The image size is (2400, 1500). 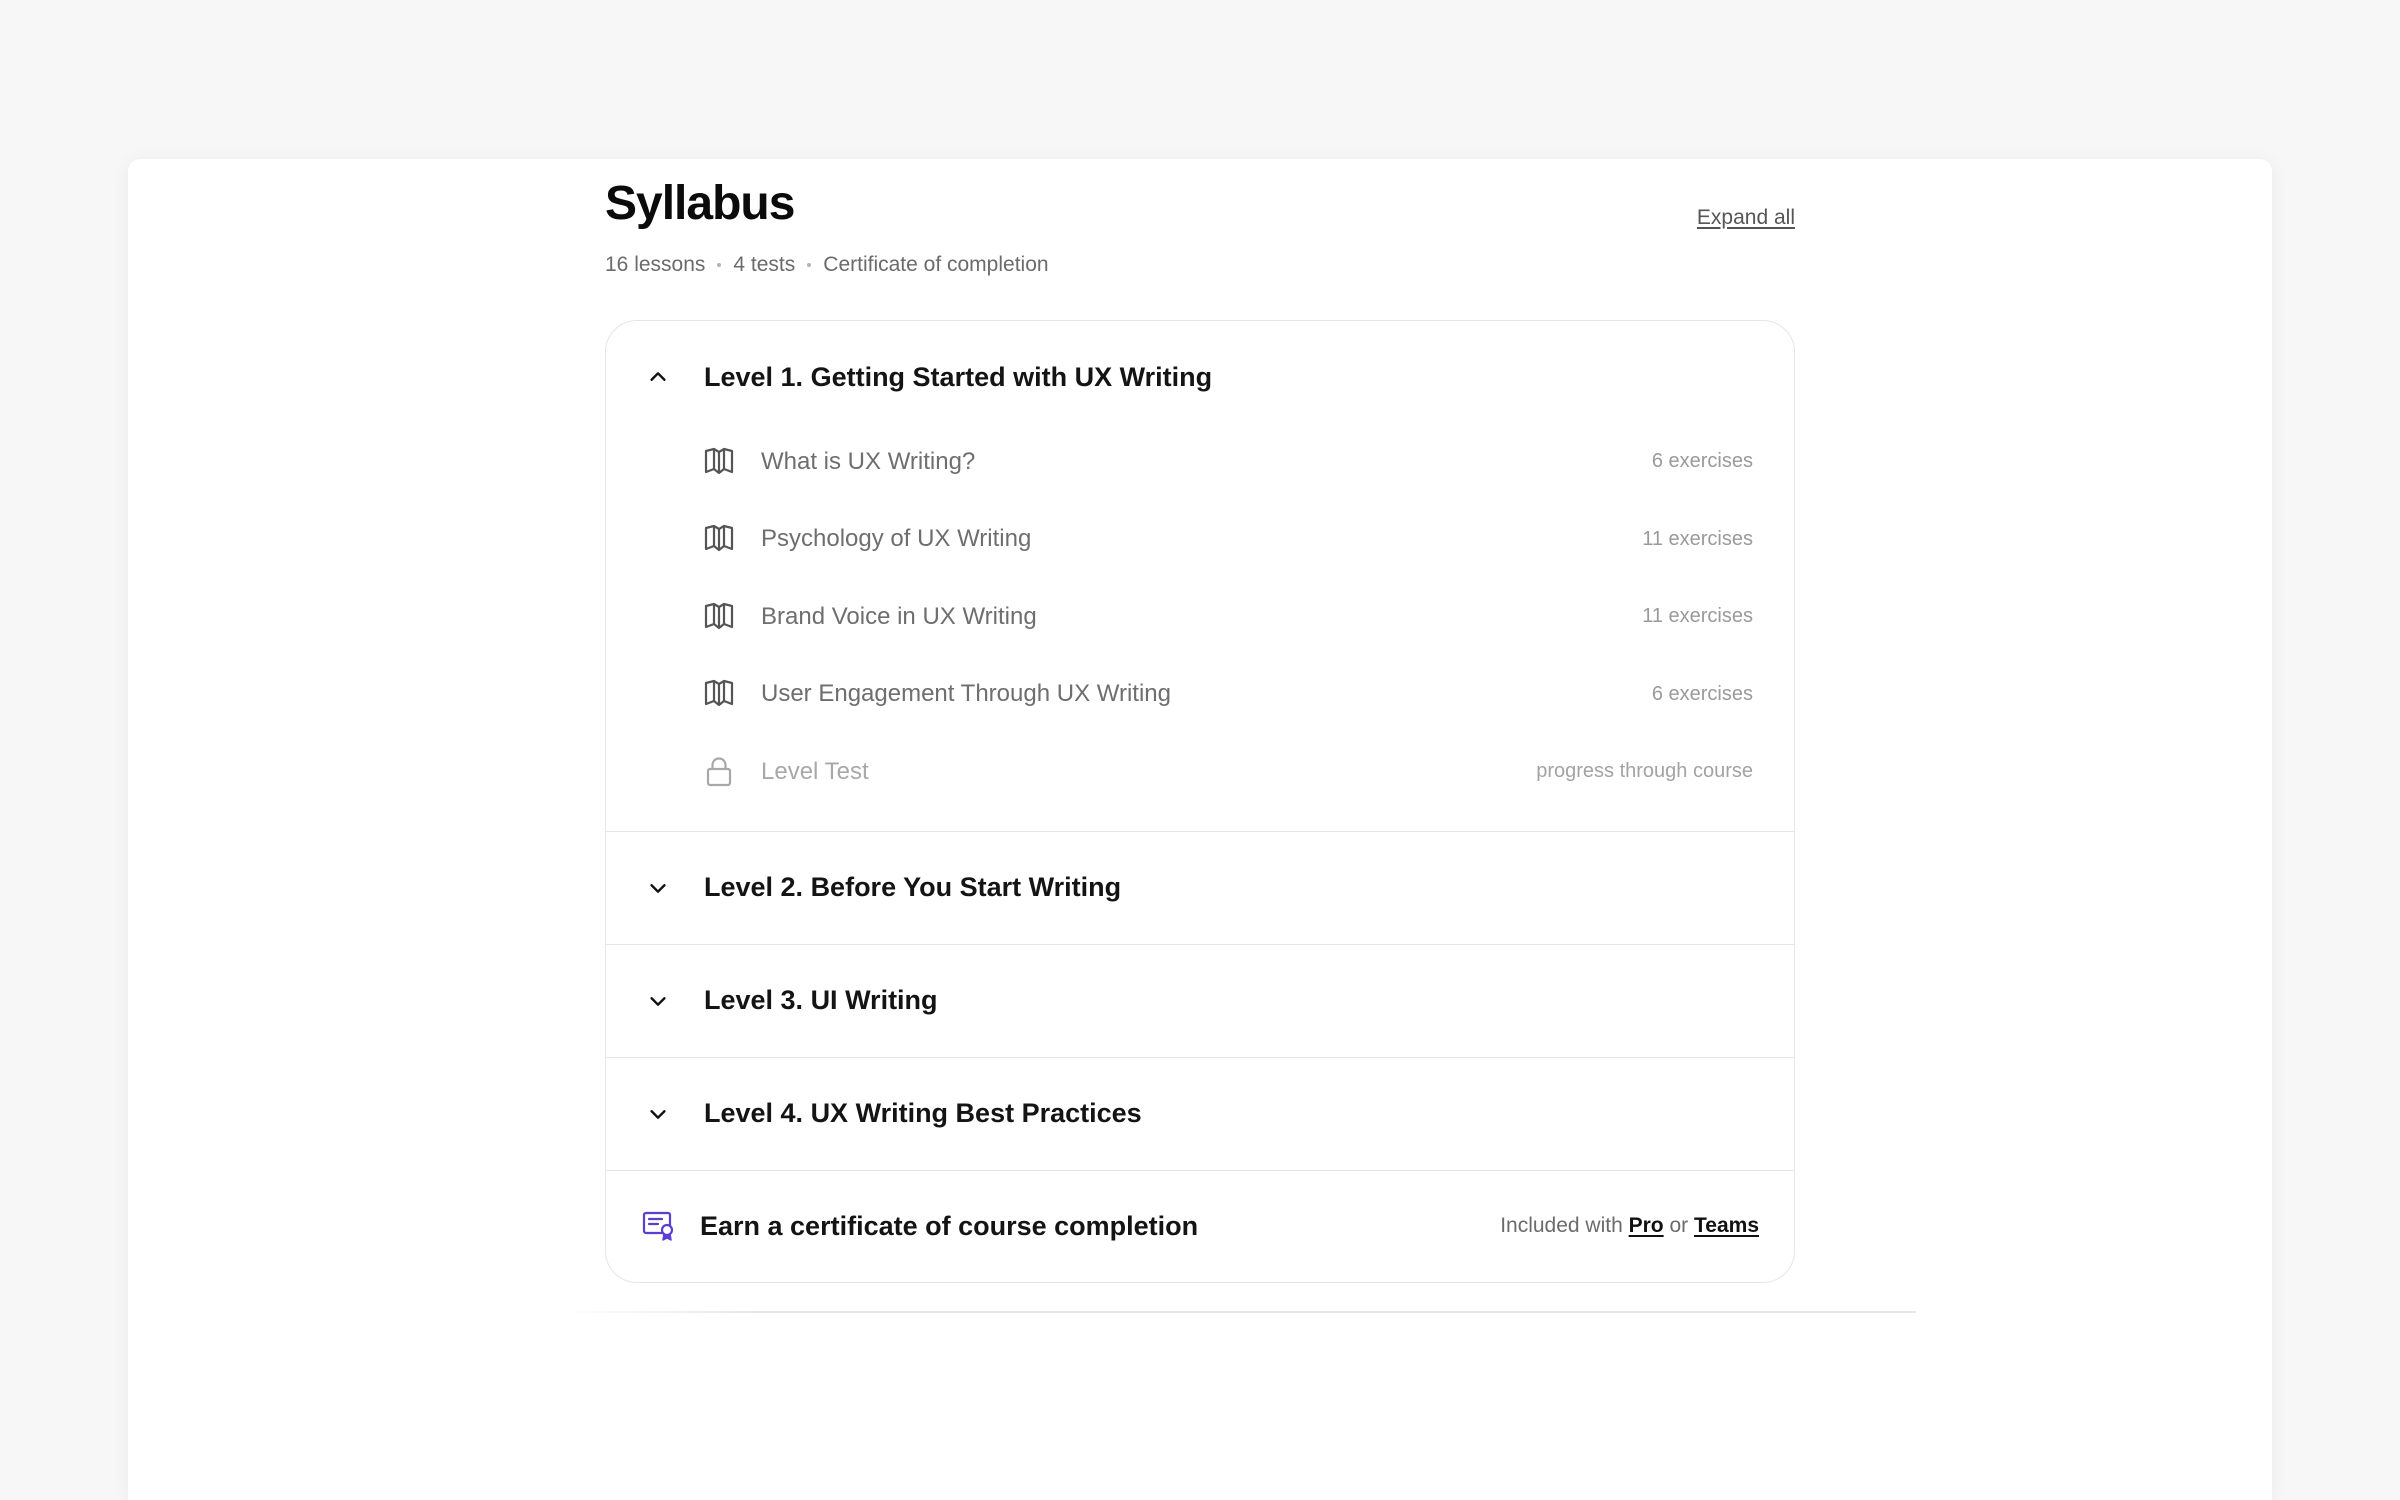 I want to click on level-3-header: Level 3. UI Writing, so click(x=1200, y=1001).